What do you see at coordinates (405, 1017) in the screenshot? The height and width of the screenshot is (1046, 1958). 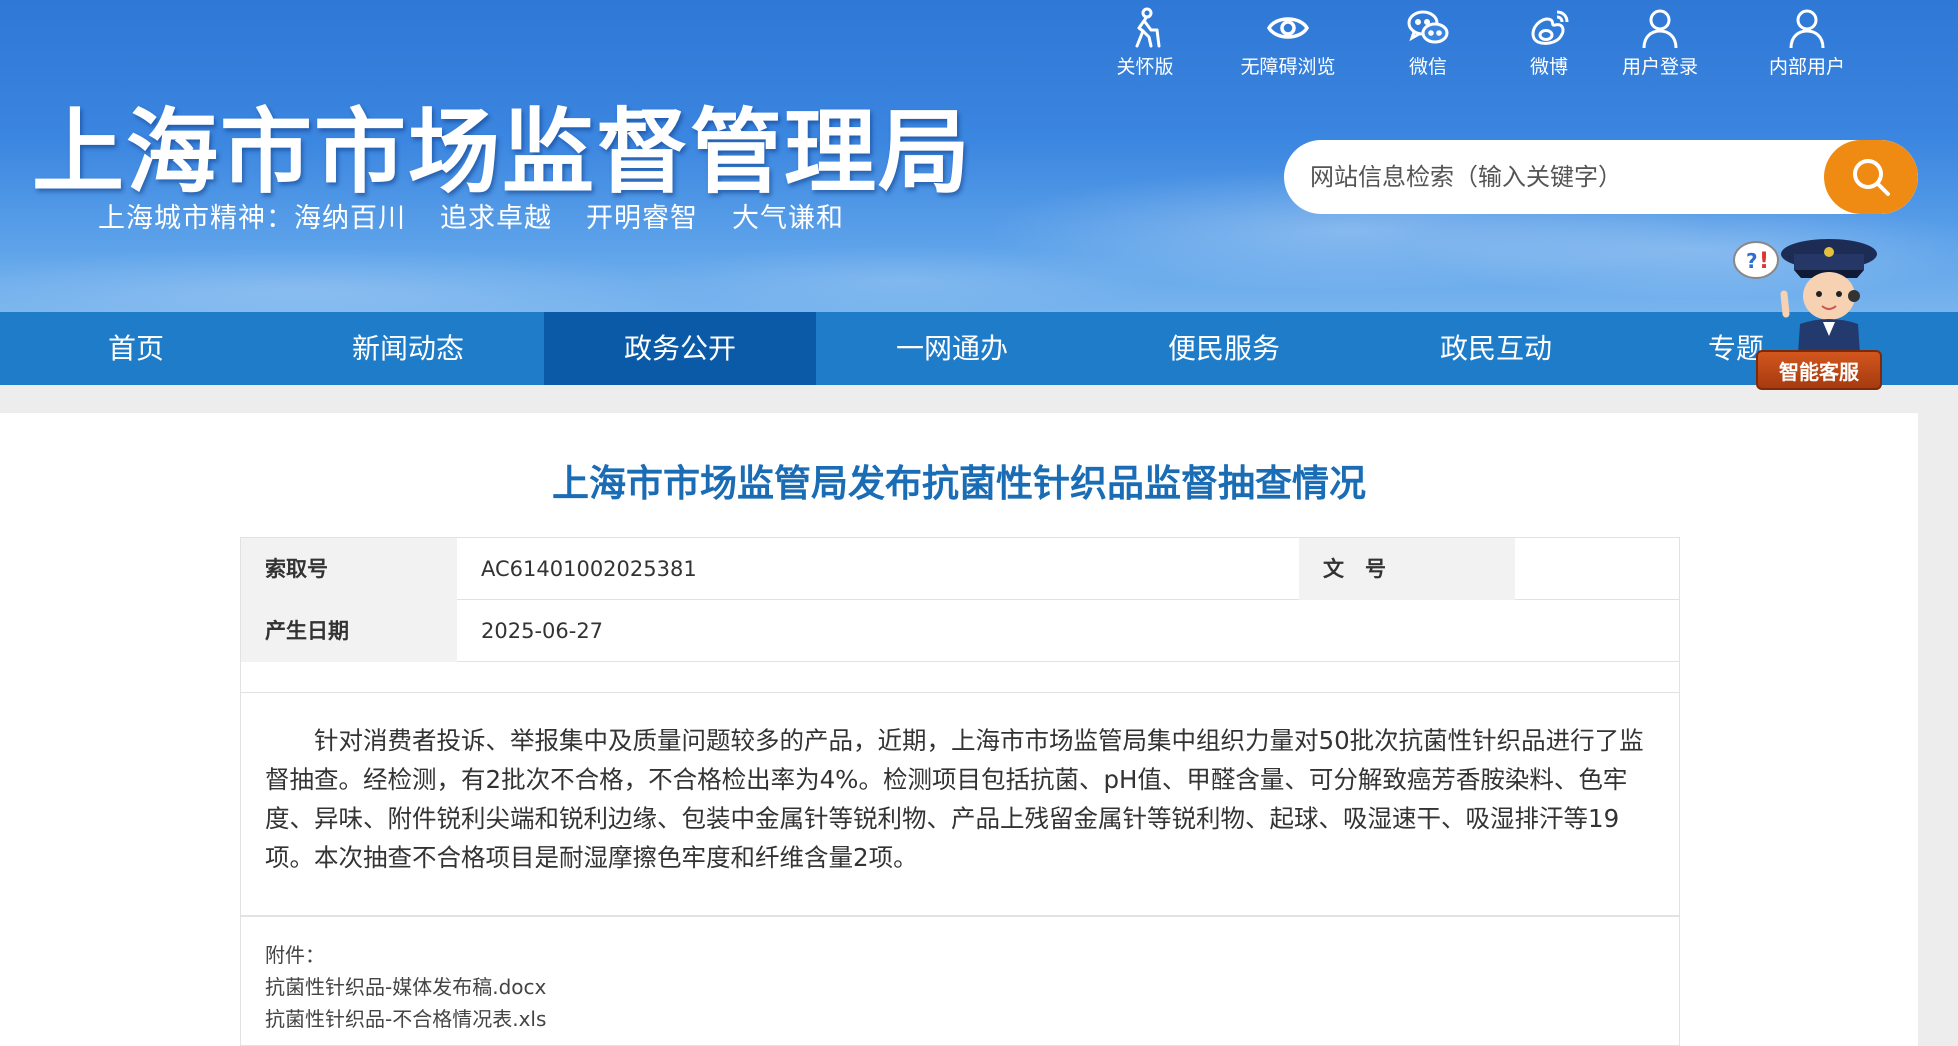 I see `attachment-link: 抗菌性针织品-不合格情况表.xls` at bounding box center [405, 1017].